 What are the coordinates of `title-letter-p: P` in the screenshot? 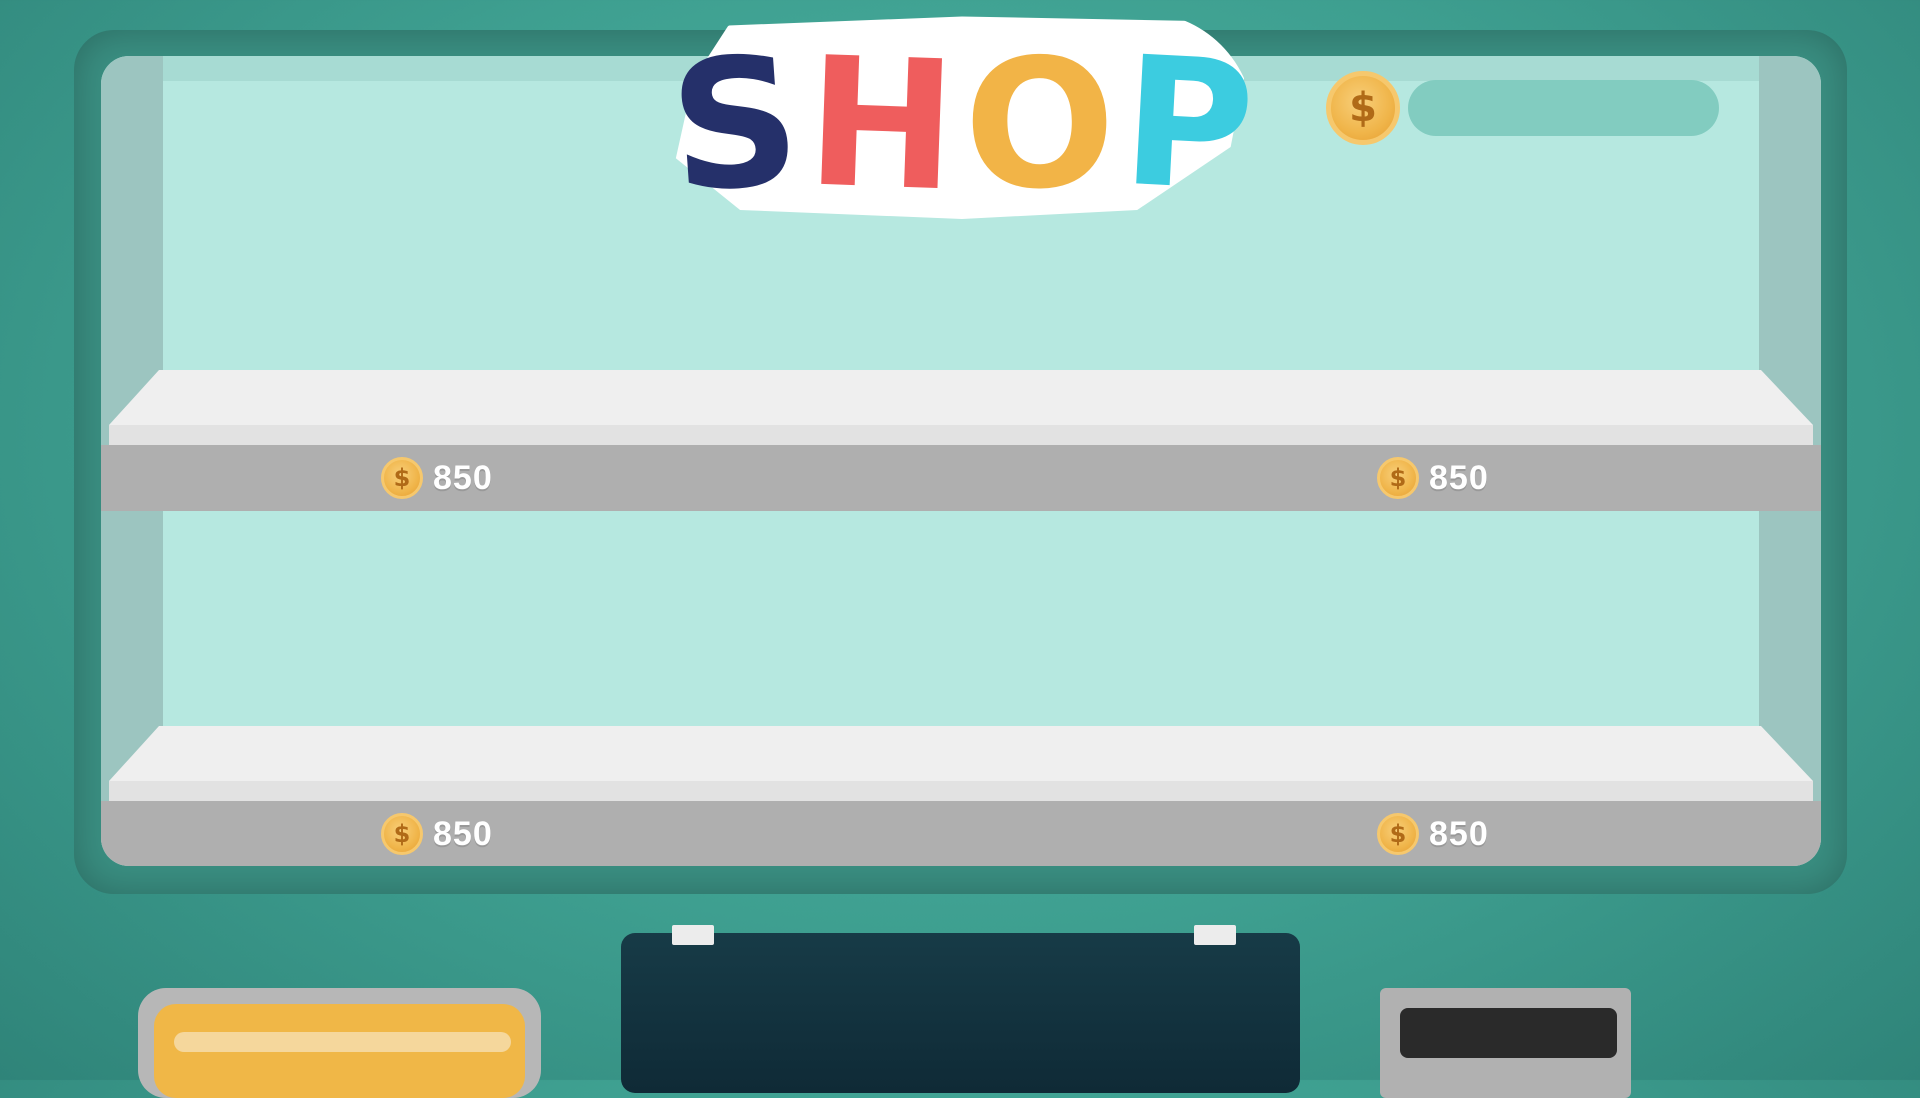 It's located at (1188, 124).